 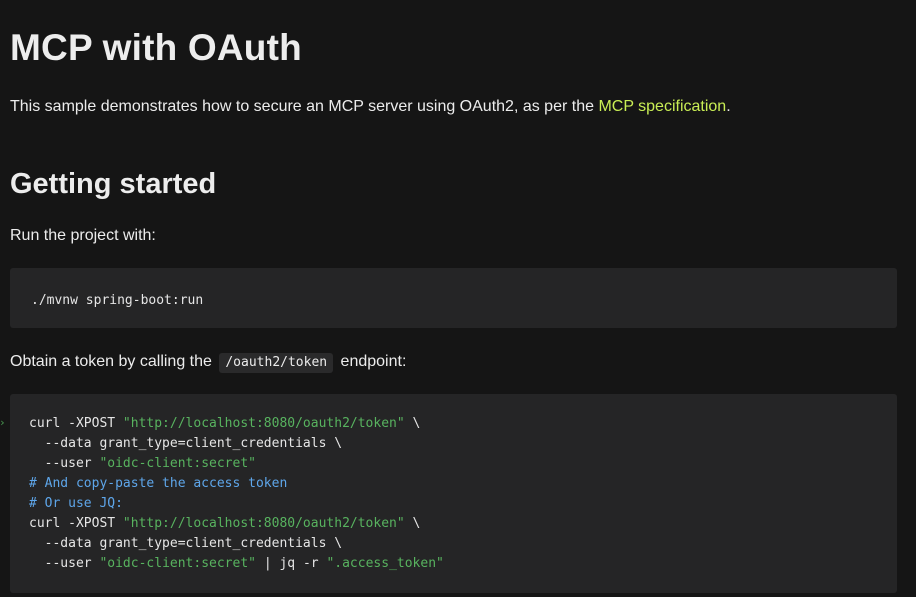 What do you see at coordinates (276, 363) in the screenshot?
I see `token-endpoint-inline-code: /oauth2/token` at bounding box center [276, 363].